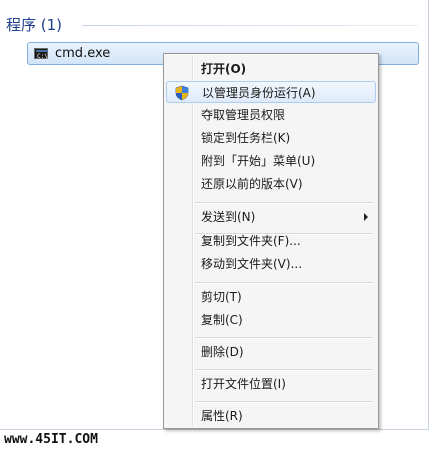  I want to click on menu-item-label: 夺取管理员权限, so click(243, 115).